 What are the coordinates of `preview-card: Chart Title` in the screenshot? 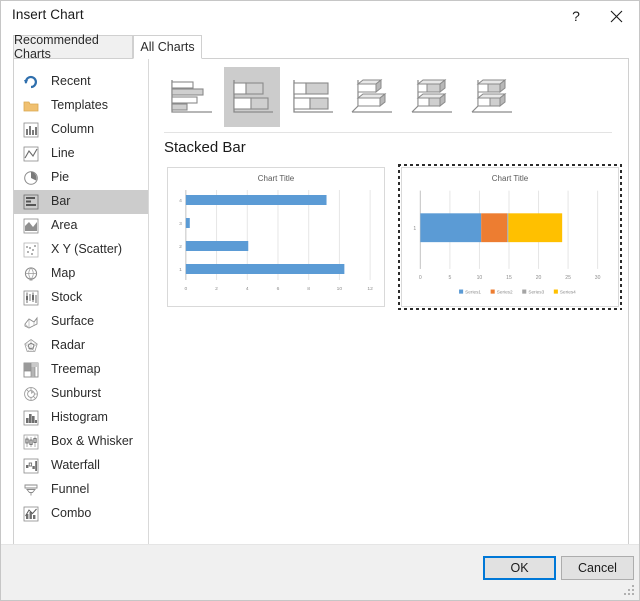 It's located at (276, 237).